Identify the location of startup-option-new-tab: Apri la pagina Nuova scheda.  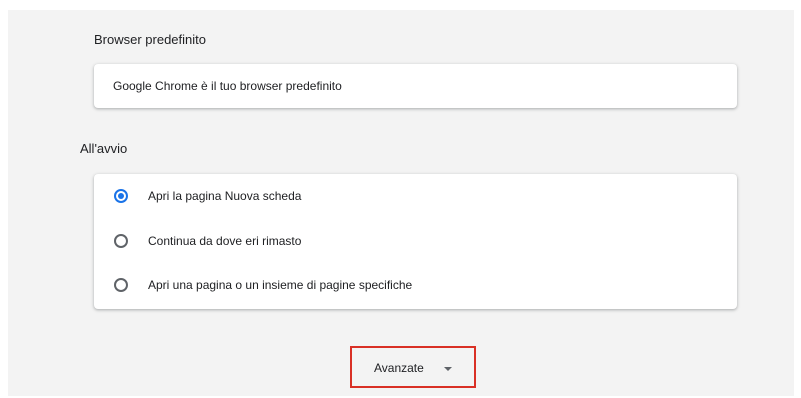
(415, 196).